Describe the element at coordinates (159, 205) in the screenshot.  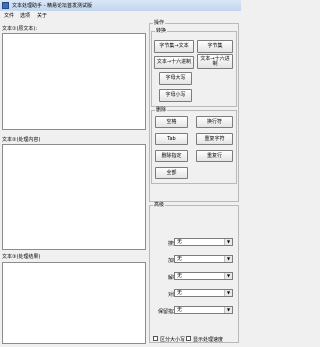
I see `advanced-group-title: 高级` at that location.